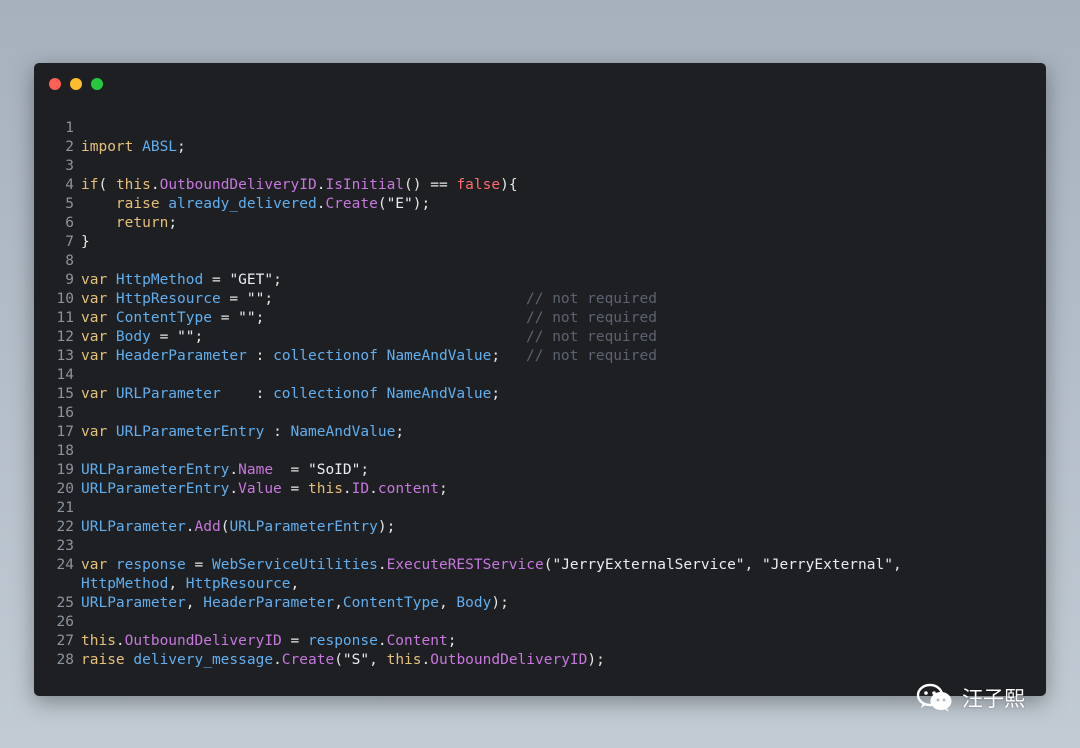 The height and width of the screenshot is (748, 1080). What do you see at coordinates (65, 565) in the screenshot?
I see `line-number: 24` at bounding box center [65, 565].